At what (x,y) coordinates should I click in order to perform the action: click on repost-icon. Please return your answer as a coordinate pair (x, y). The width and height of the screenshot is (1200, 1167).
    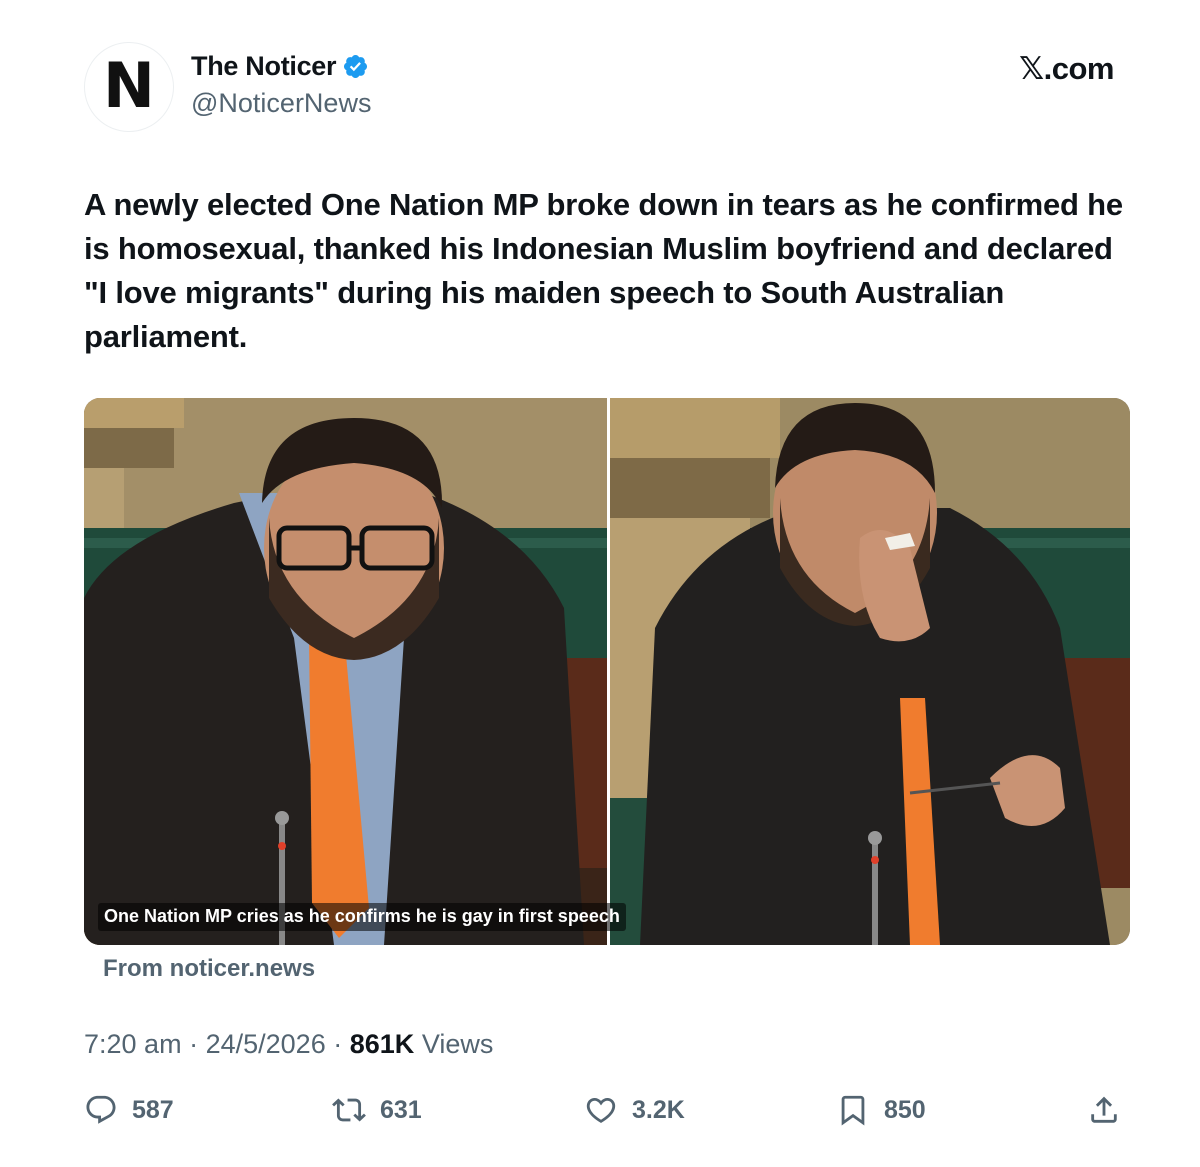
    Looking at the image, I should click on (349, 1110).